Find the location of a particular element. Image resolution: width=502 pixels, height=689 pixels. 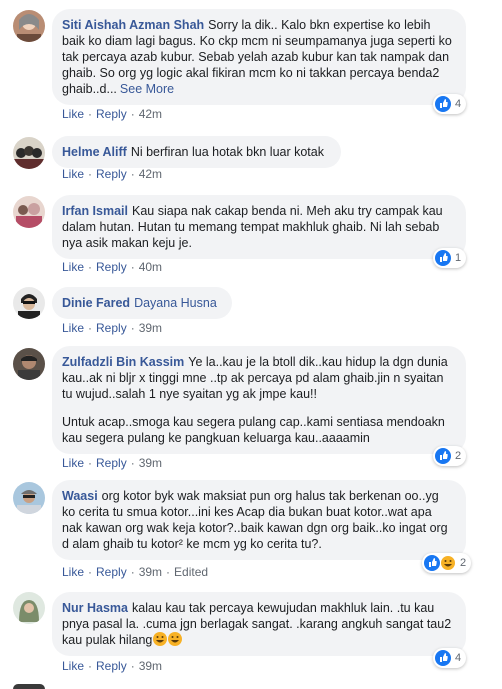

comment-author: Zulfadzli Bin Kassim is located at coordinates (123, 362).